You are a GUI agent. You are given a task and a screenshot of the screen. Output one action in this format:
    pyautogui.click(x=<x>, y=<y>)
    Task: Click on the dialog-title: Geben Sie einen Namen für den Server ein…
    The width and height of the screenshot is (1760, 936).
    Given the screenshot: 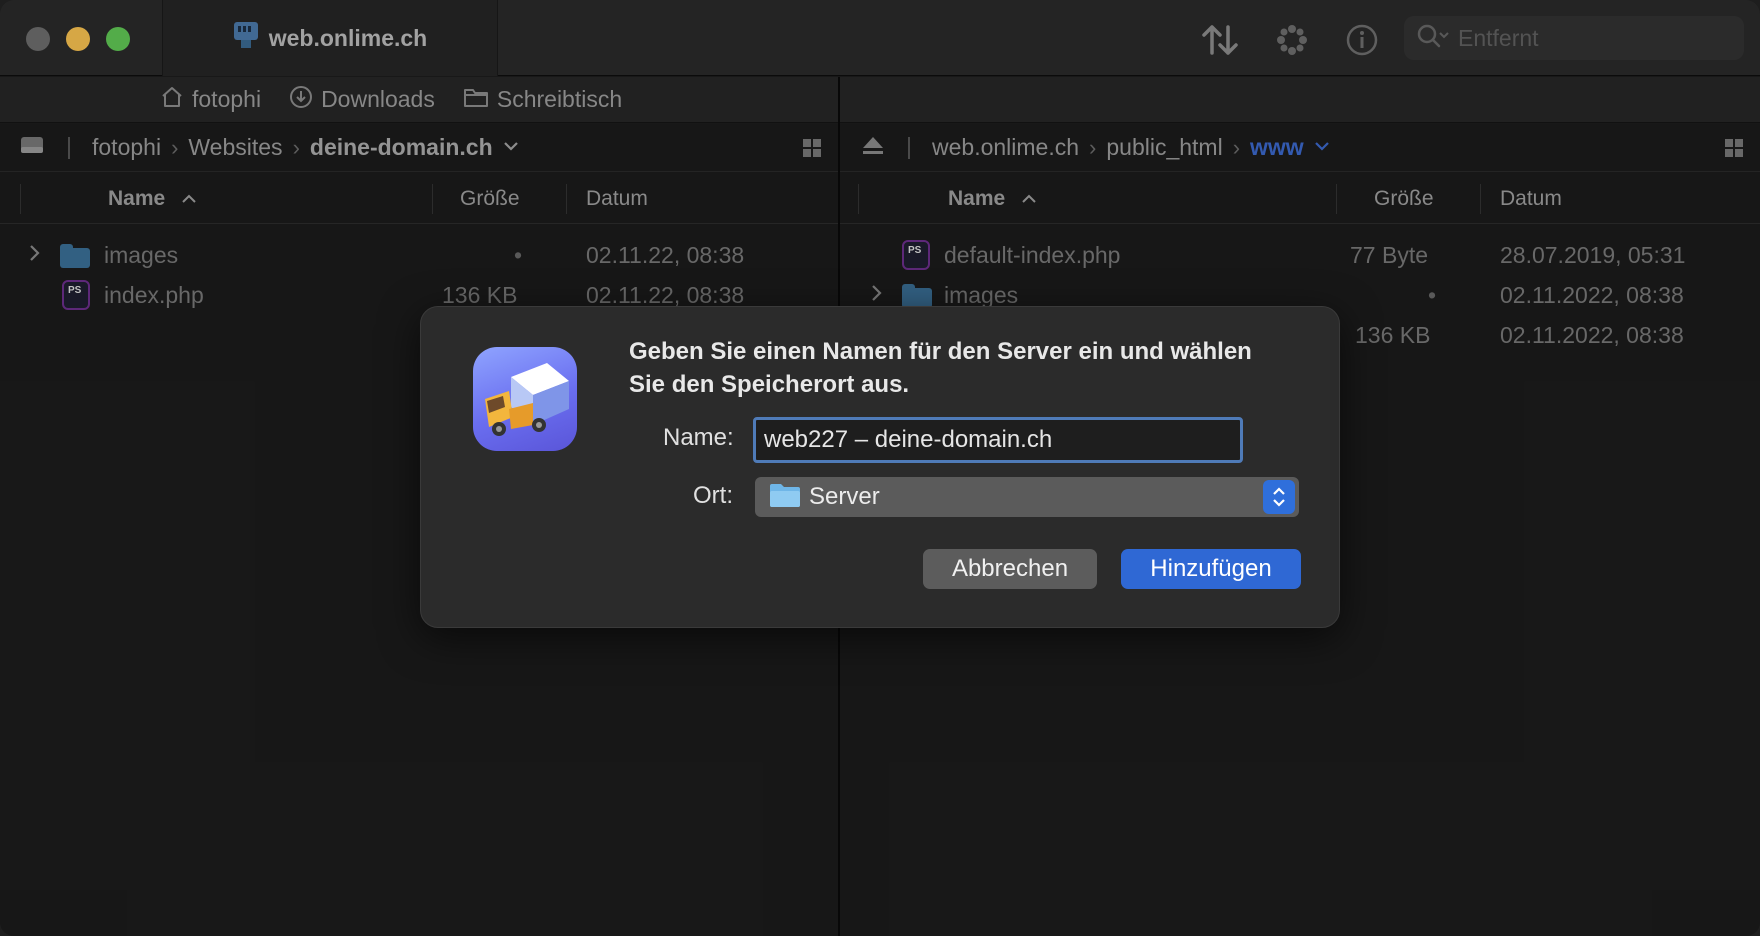 What is the action you would take?
    pyautogui.click(x=940, y=368)
    